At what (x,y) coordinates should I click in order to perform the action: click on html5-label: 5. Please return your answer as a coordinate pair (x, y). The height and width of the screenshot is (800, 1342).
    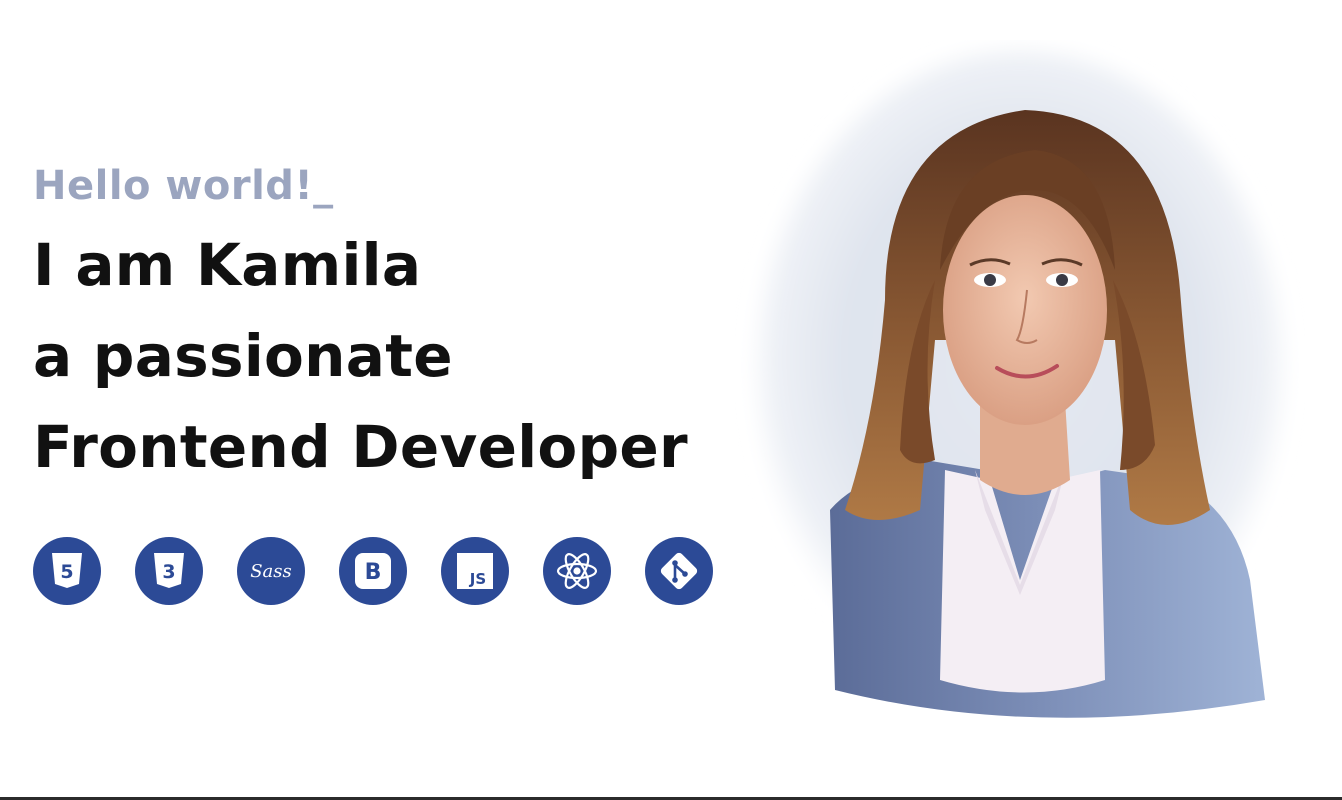
    Looking at the image, I should click on (66, 572).